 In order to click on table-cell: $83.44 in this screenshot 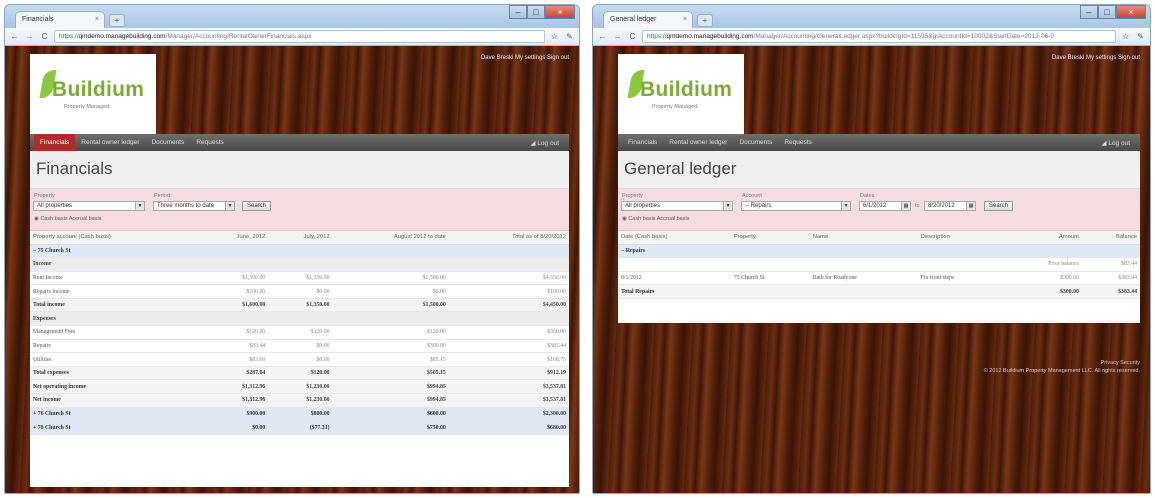, I will do `click(233, 346)`.